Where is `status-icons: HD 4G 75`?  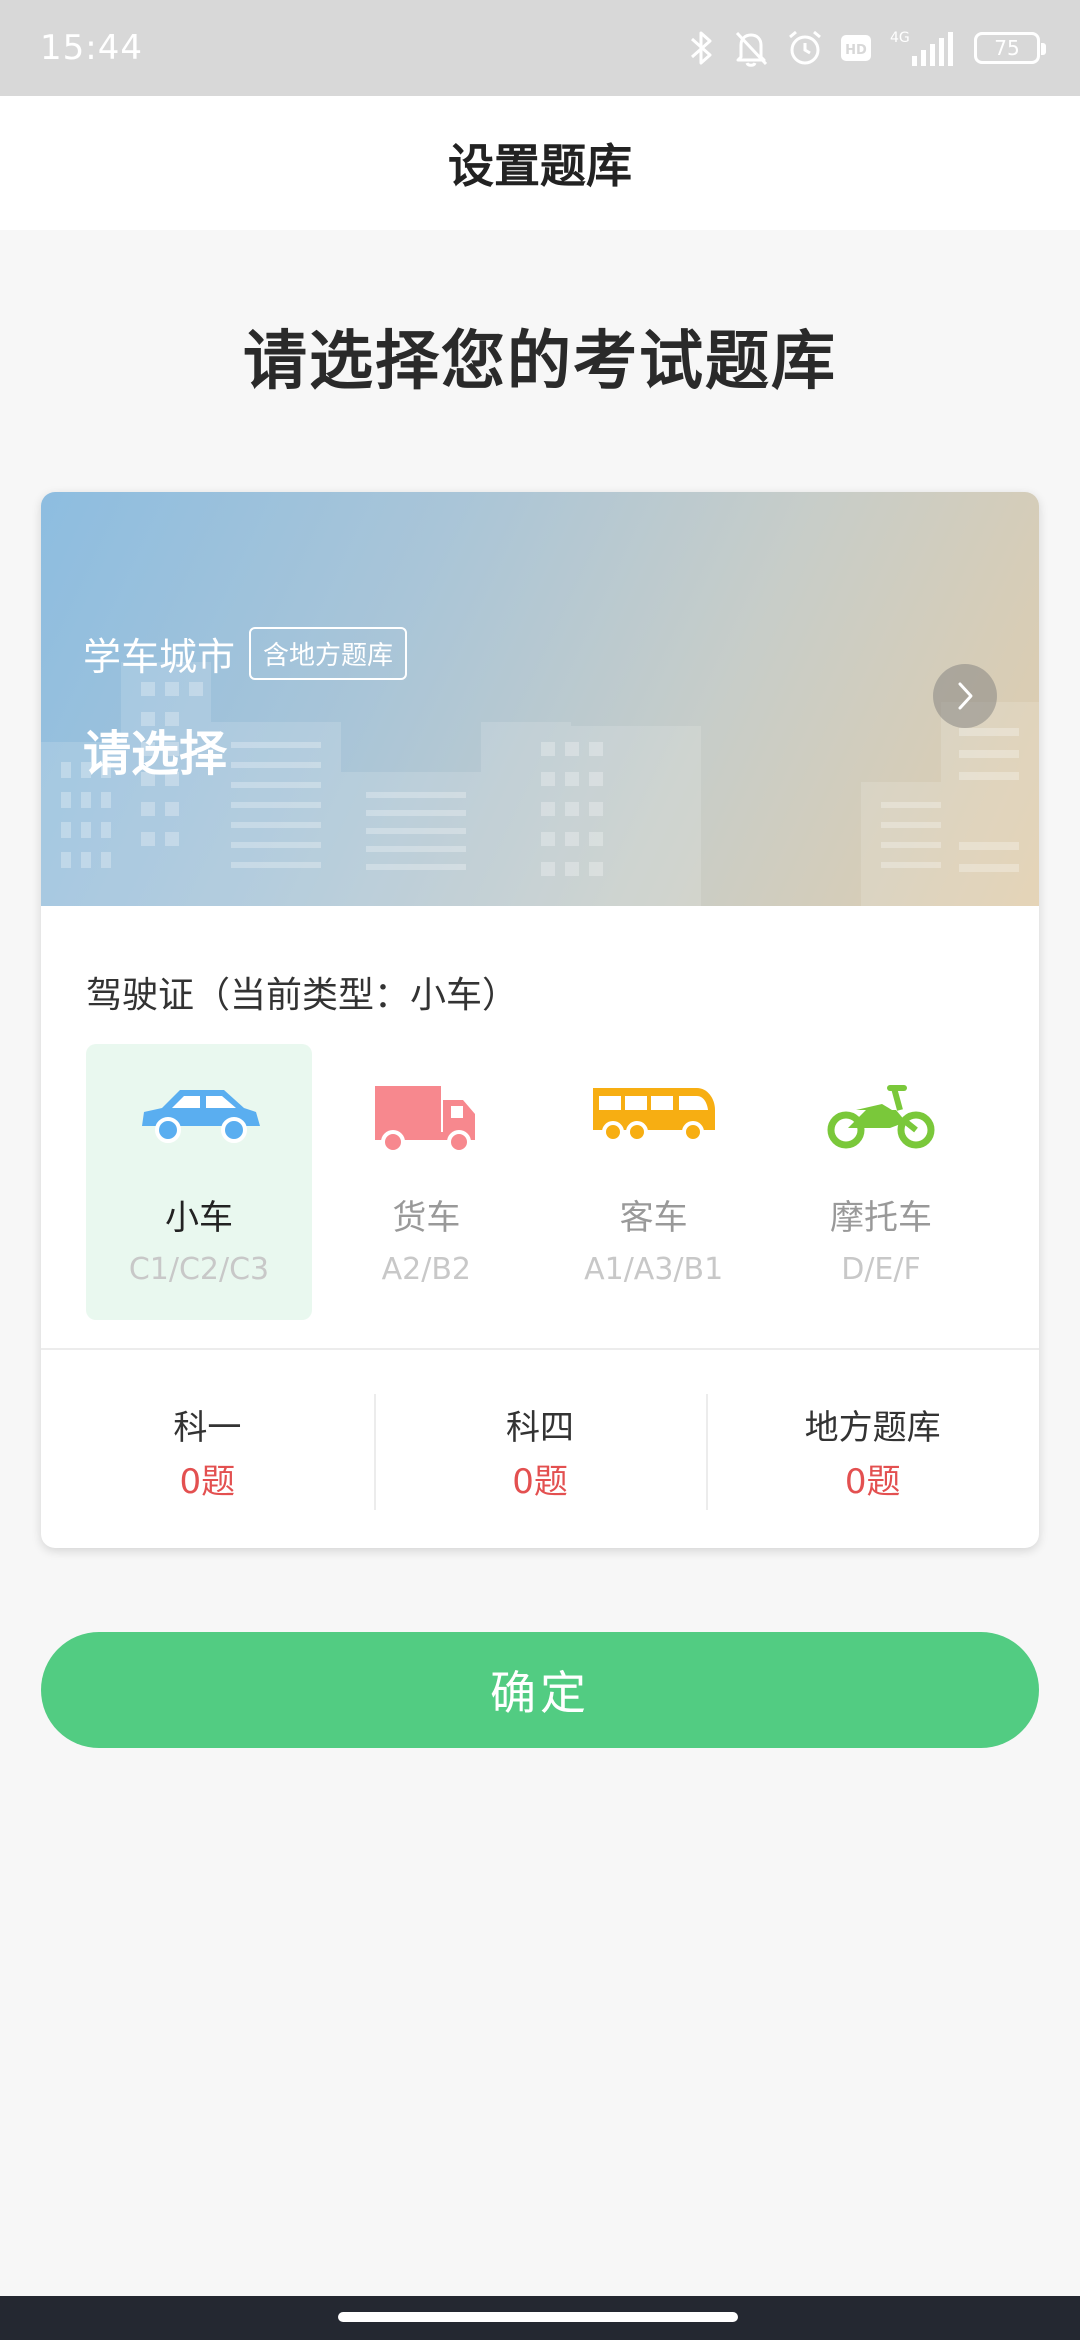
status-icons: HD 4G 75 is located at coordinates (867, 48).